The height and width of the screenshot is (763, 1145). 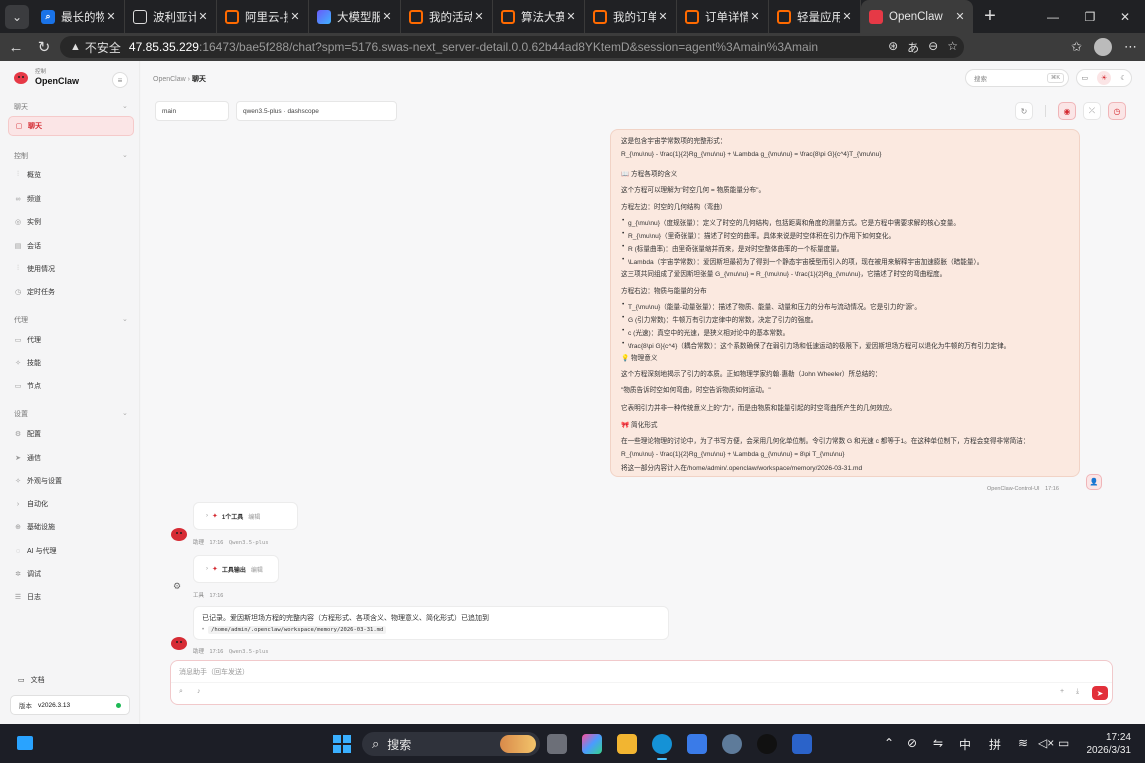 I want to click on tab-search-chevron-icon: ⌄, so click(x=17, y=16).